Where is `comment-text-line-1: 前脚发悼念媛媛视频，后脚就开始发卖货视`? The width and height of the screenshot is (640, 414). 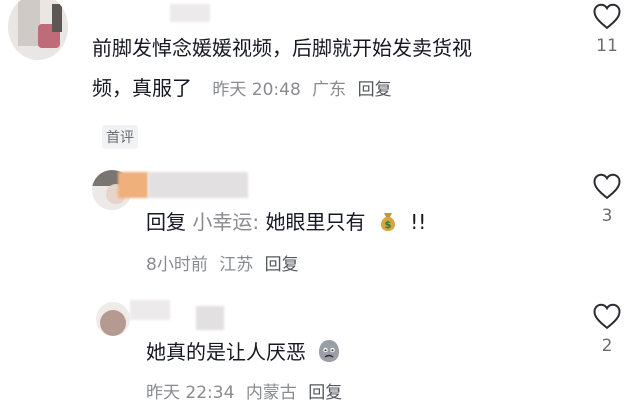 comment-text-line-1: 前脚发悼念媛媛视频，后脚就开始发卖货视 is located at coordinates (282, 48).